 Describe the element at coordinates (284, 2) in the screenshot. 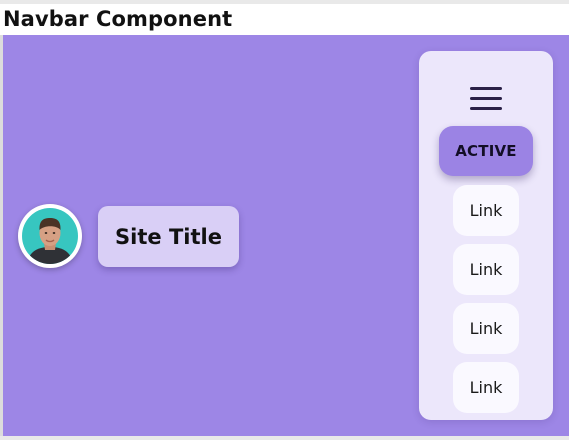

I see `top-divider` at that location.